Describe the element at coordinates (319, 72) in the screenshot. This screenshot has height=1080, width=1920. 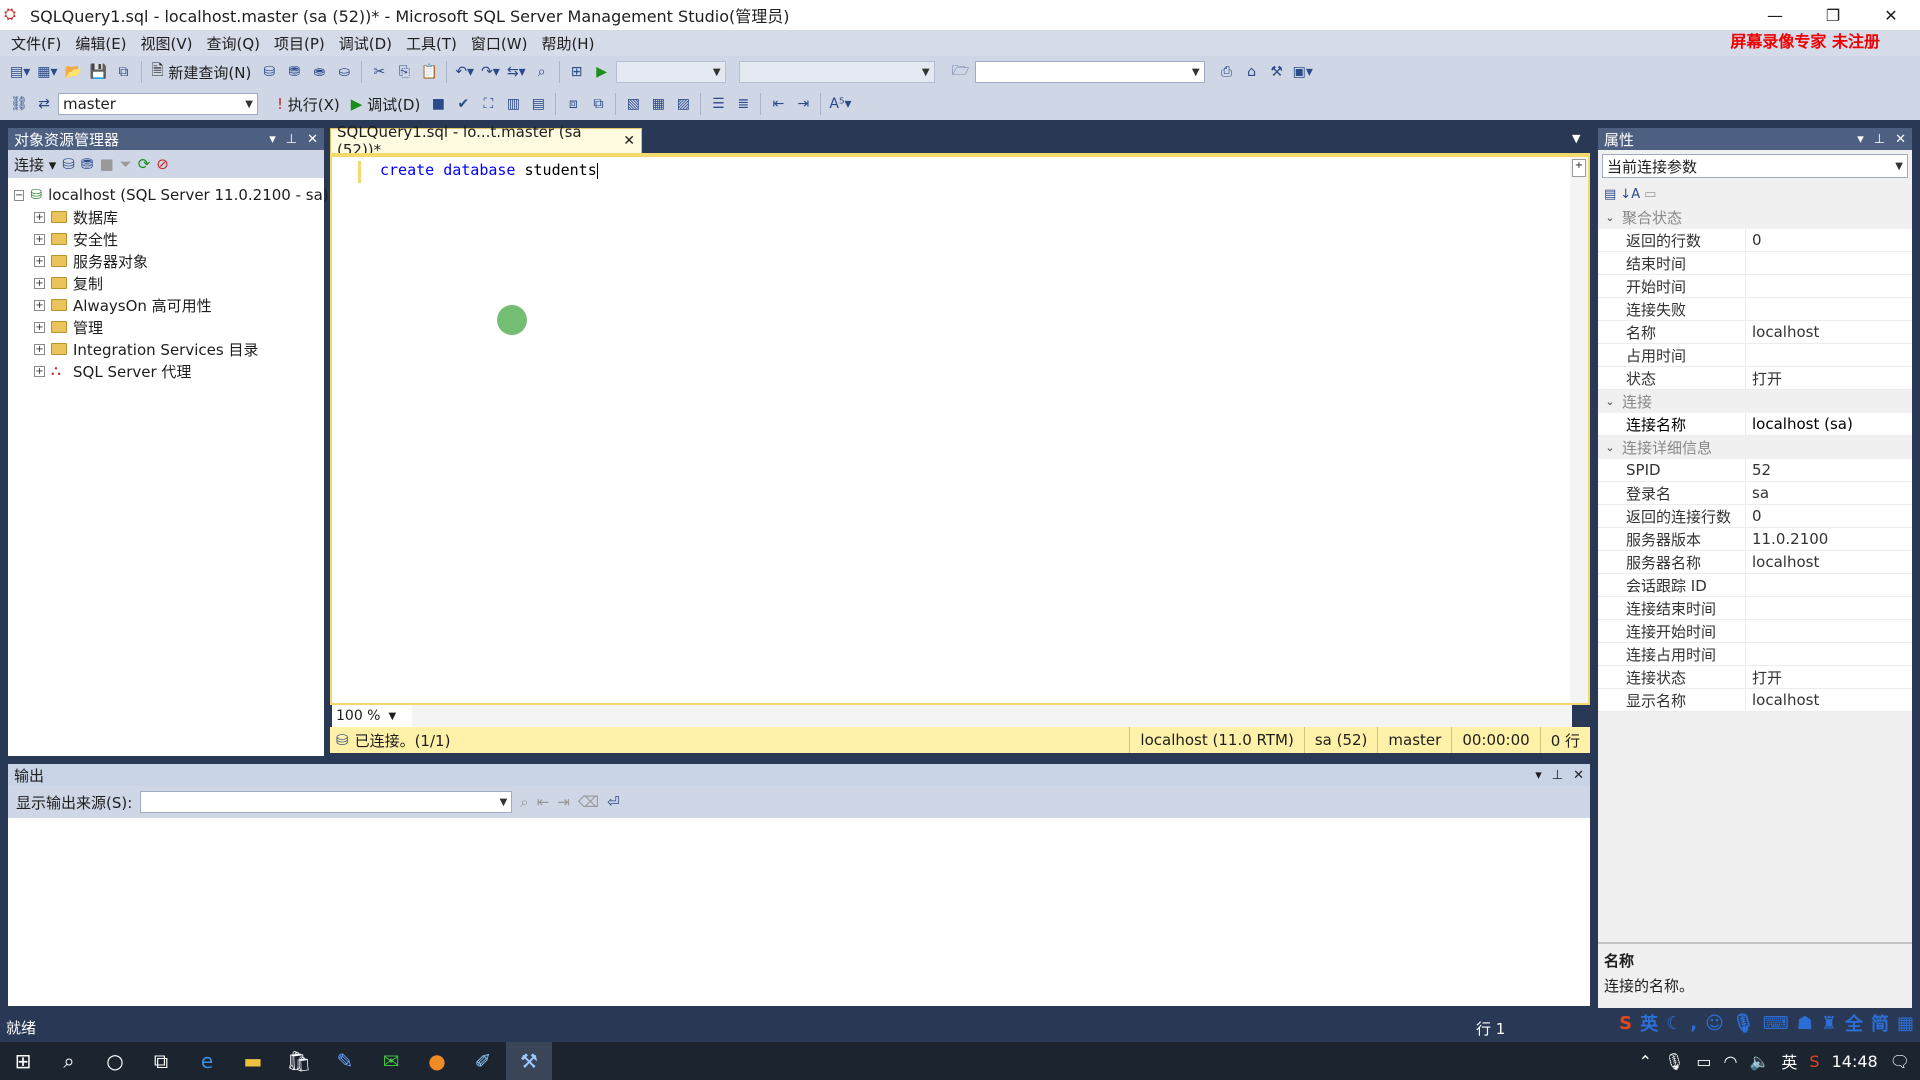
I see `mdx-query-icon: ⛂` at that location.